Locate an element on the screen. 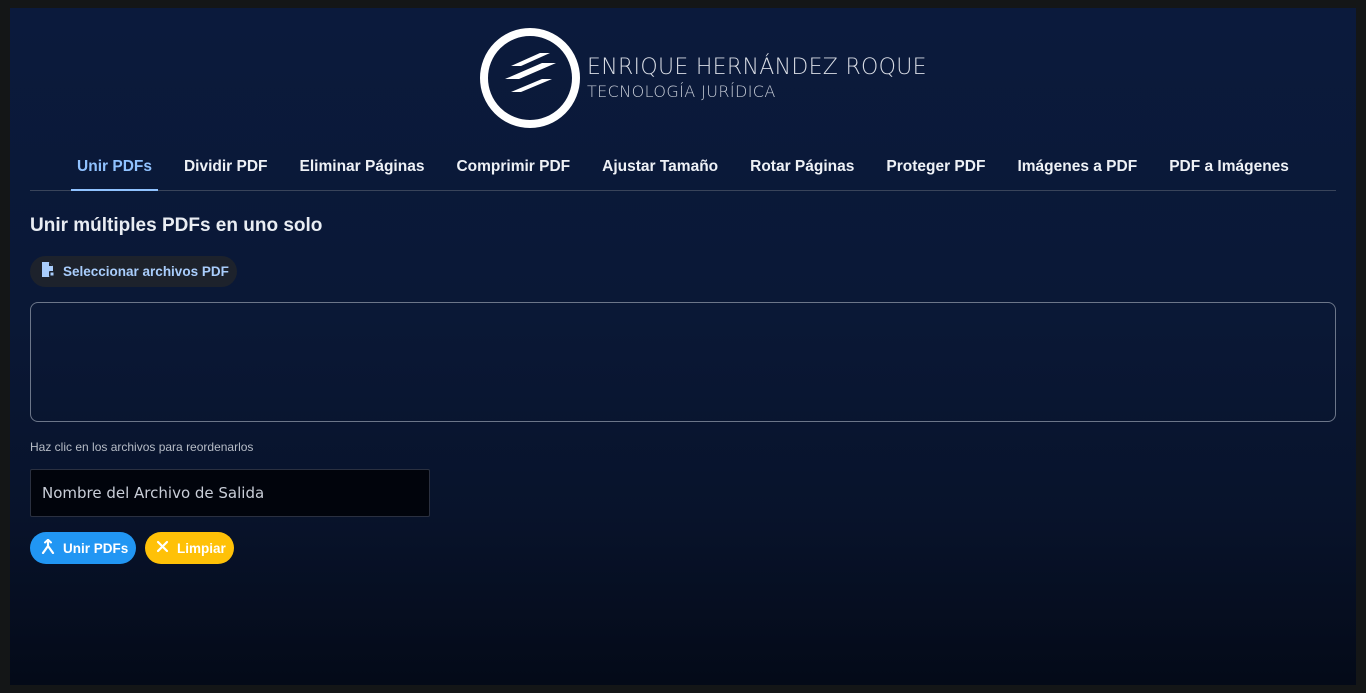 The image size is (1366, 693). tab-dividir-pdf: Dividir PDF is located at coordinates (226, 171).